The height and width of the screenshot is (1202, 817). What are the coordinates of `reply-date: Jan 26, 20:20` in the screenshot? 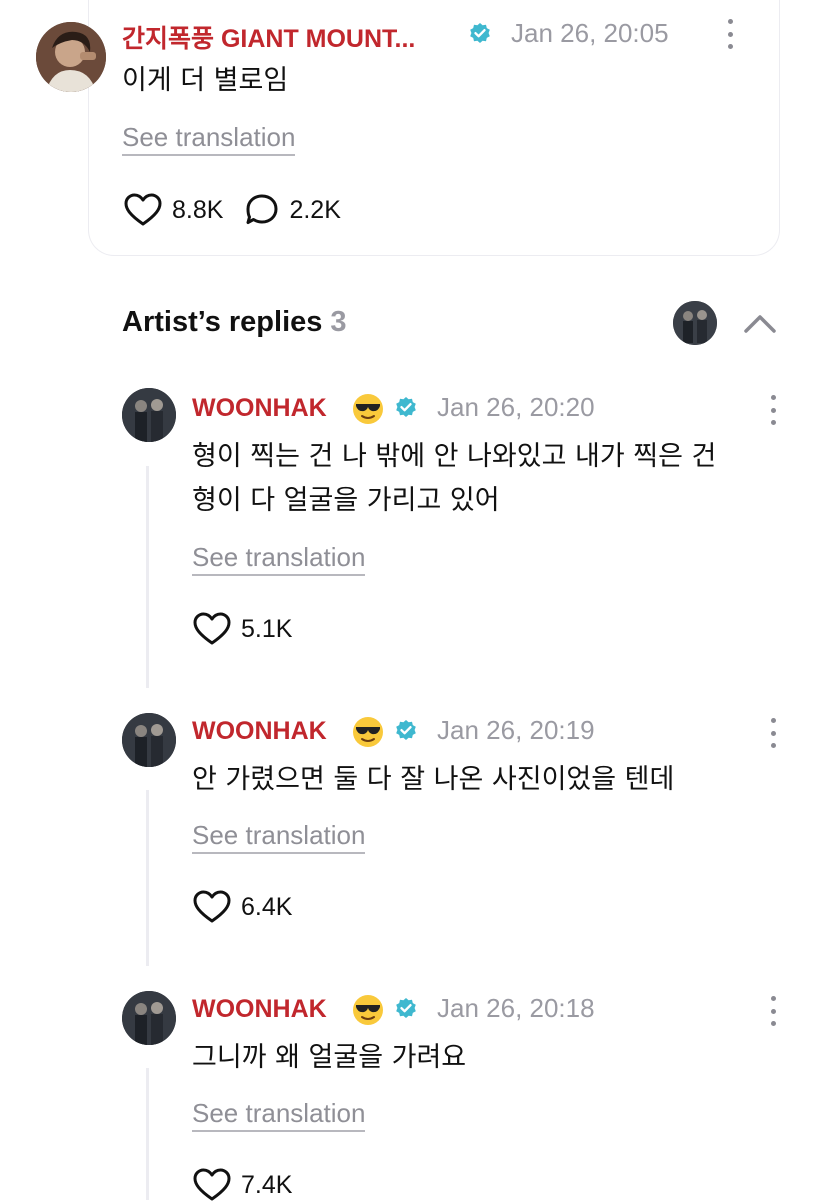 It's located at (516, 407).